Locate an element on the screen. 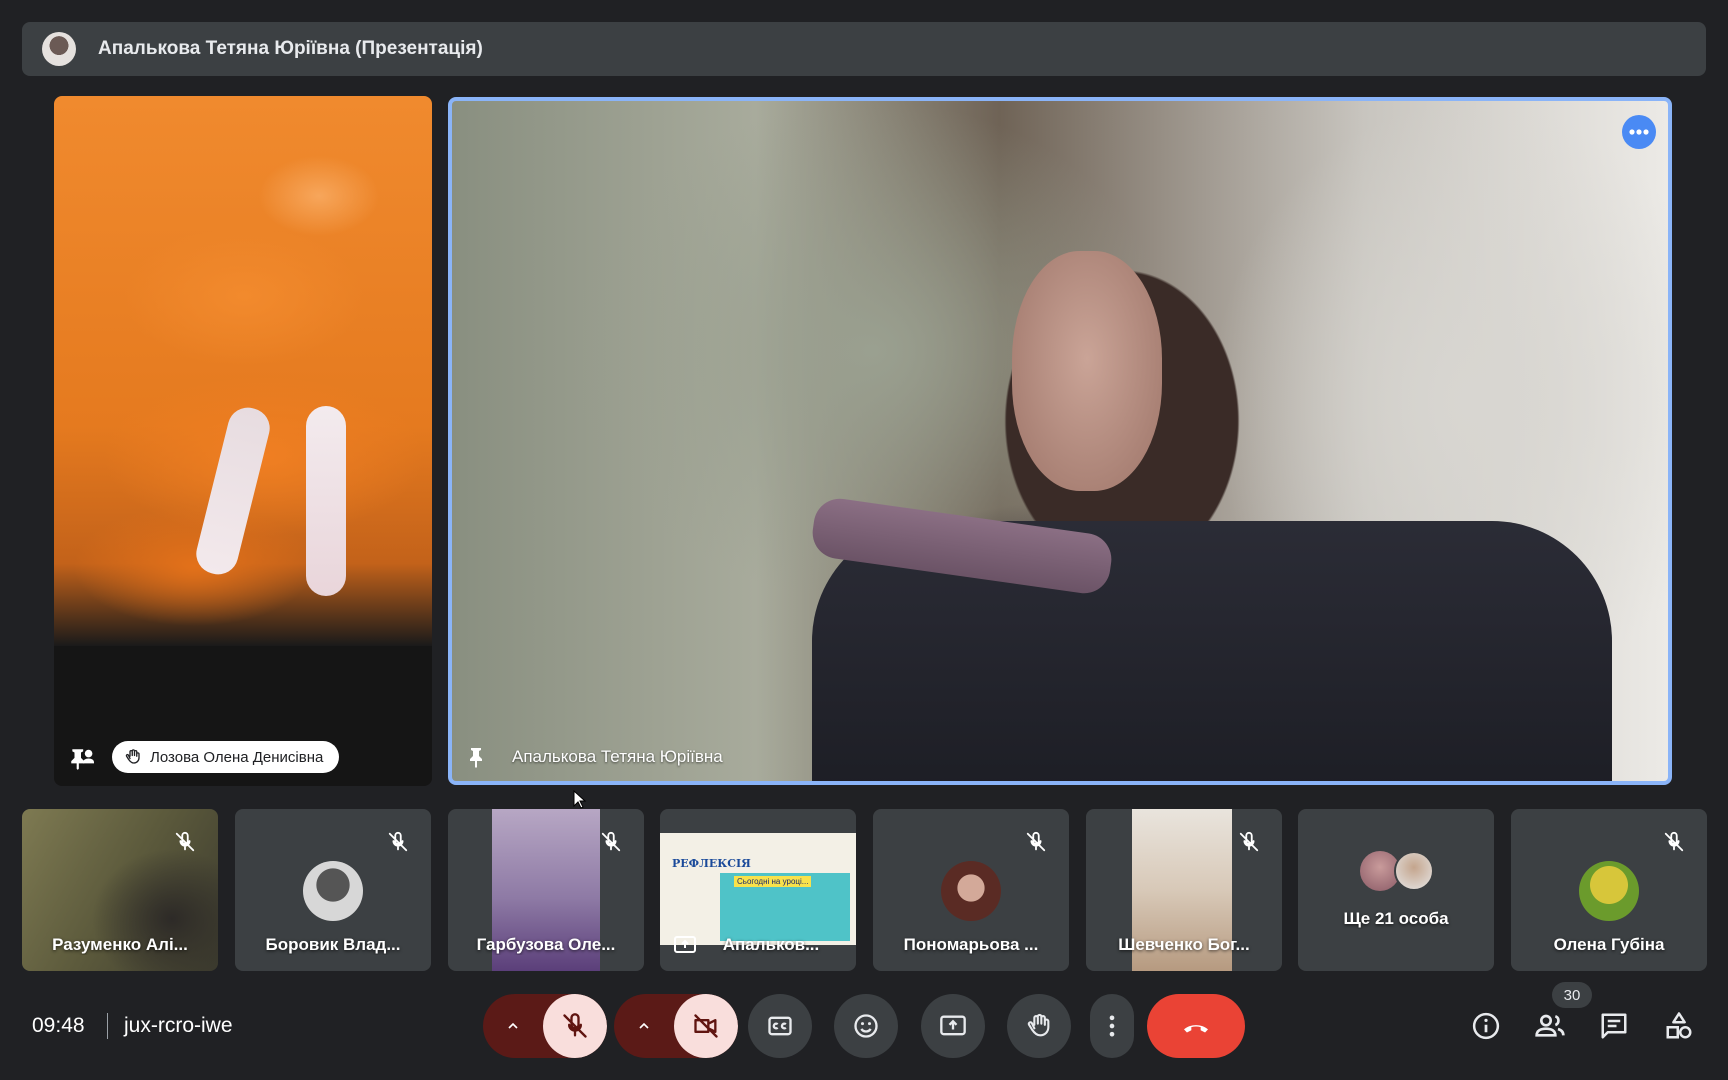 The image size is (1728, 1080). pin-person-icon is located at coordinates (81, 759).